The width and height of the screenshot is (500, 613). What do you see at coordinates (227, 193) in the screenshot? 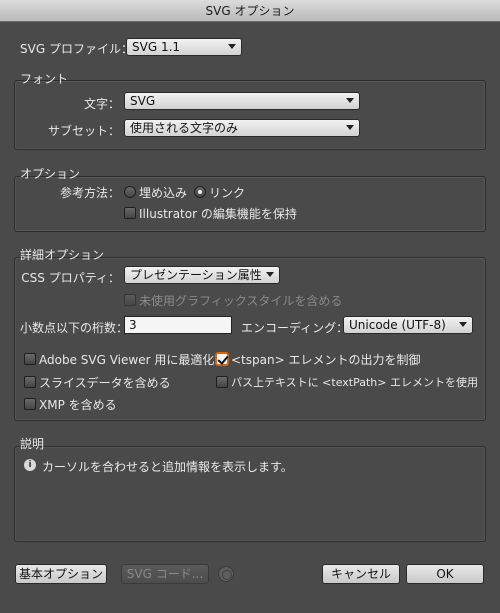
I see `link-label: リンク` at bounding box center [227, 193].